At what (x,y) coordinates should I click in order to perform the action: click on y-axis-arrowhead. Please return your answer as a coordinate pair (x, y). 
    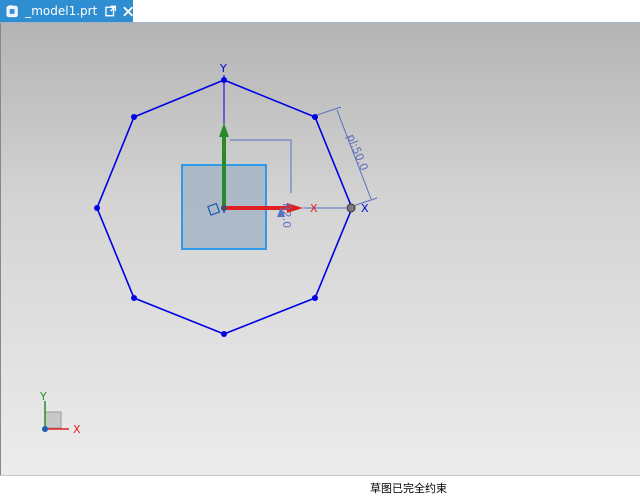
    Looking at the image, I should click on (224, 130).